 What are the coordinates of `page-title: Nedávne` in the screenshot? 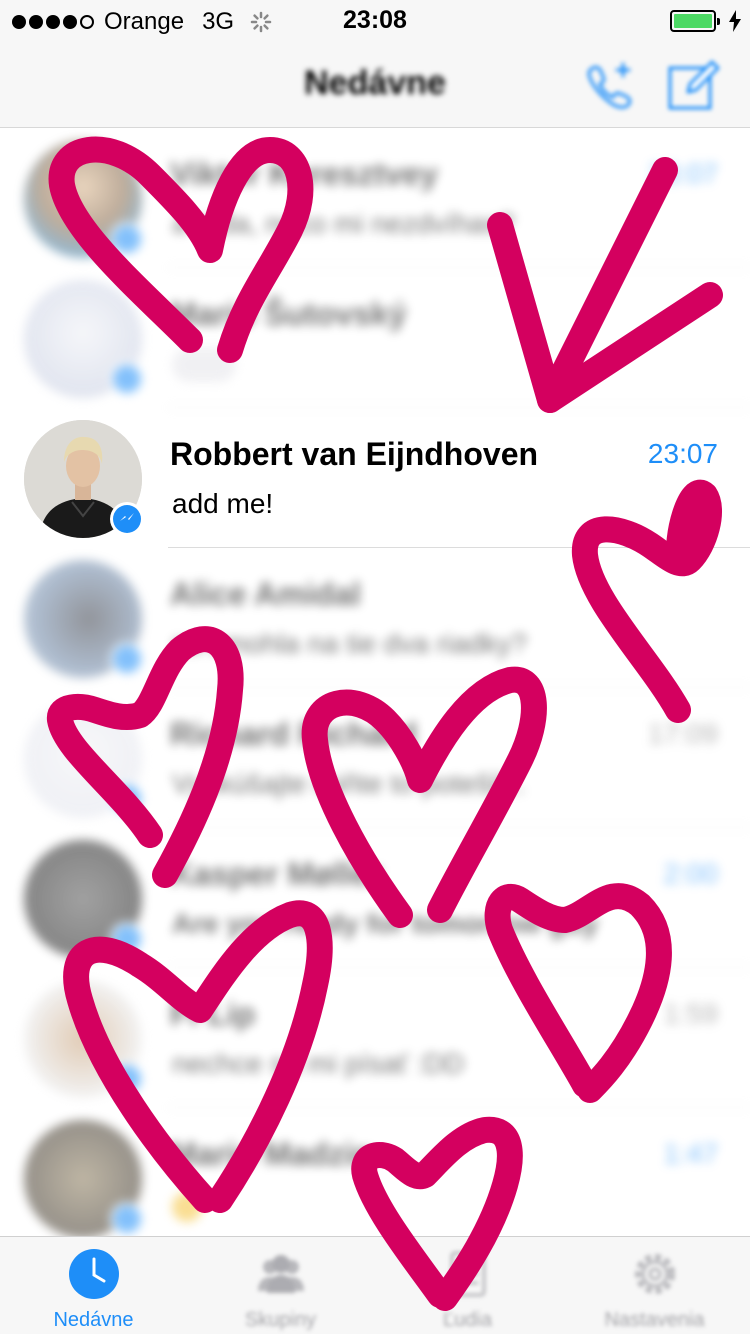 It's located at (375, 83).